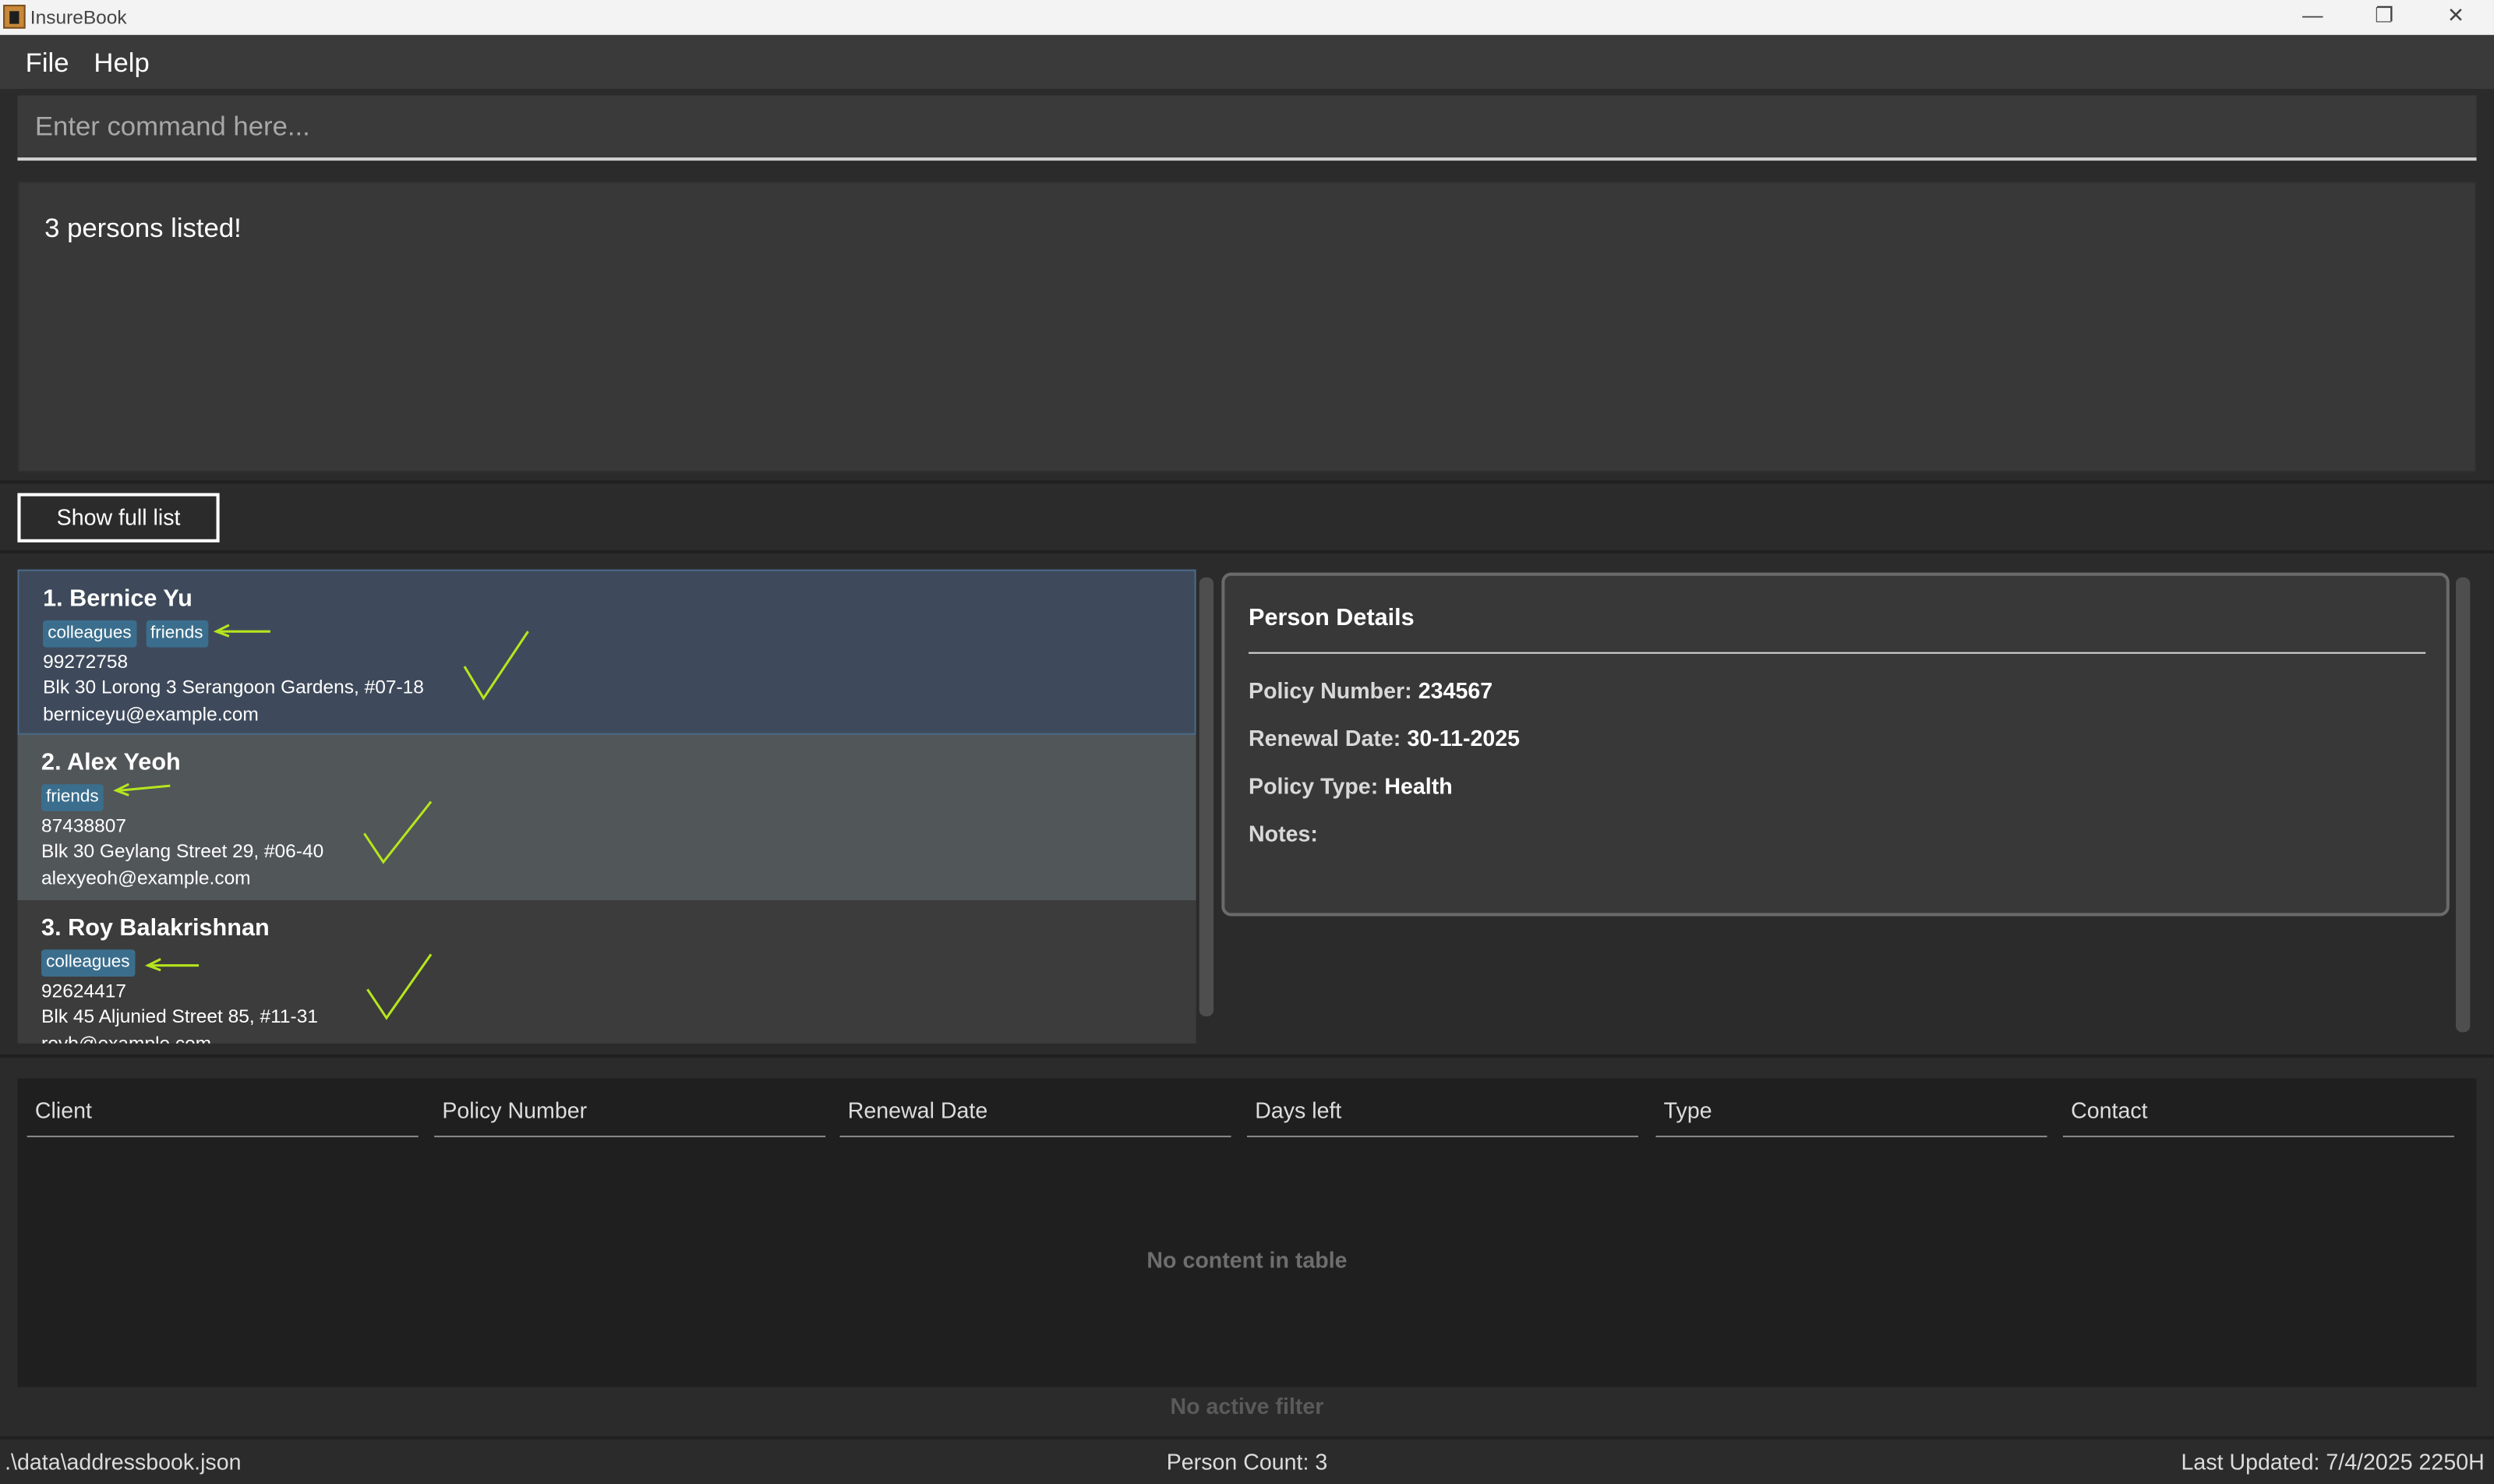  I want to click on tag-list: friends, so click(77, 797).